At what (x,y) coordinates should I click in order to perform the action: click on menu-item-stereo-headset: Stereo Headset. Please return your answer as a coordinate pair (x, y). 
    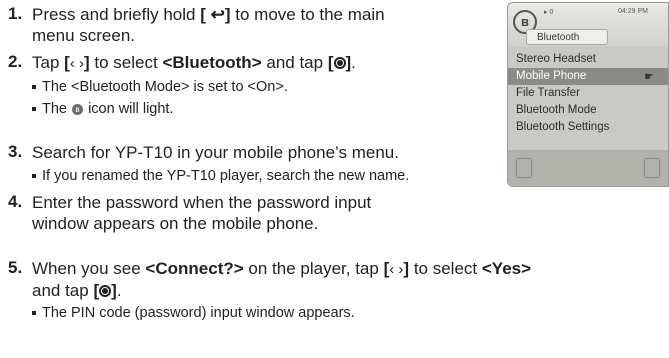
    Looking at the image, I should click on (588, 59).